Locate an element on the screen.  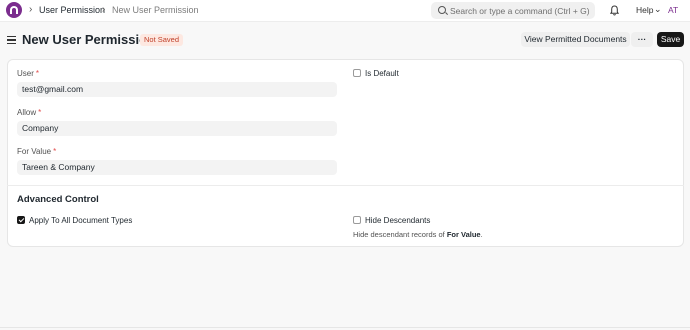
hamburger-icon is located at coordinates (11, 40).